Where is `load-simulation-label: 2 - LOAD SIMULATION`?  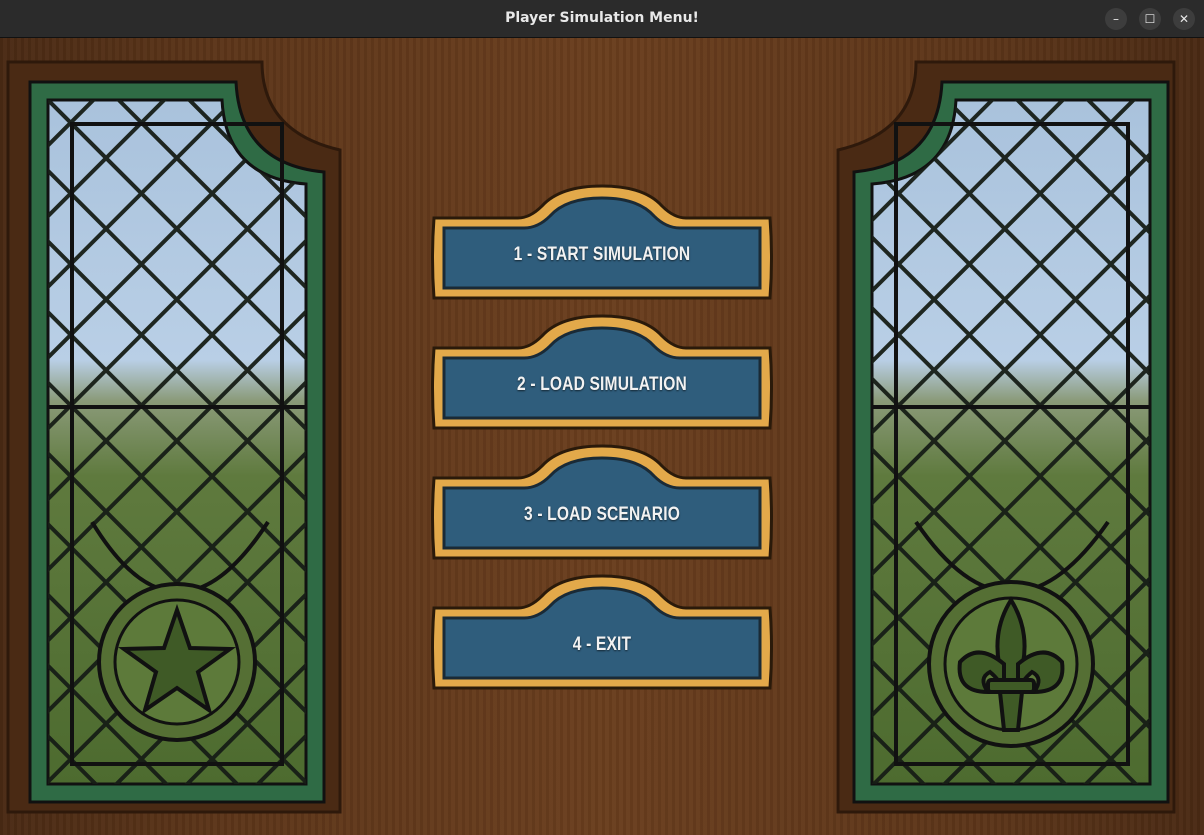
load-simulation-label: 2 - LOAD SIMULATION is located at coordinates (602, 384).